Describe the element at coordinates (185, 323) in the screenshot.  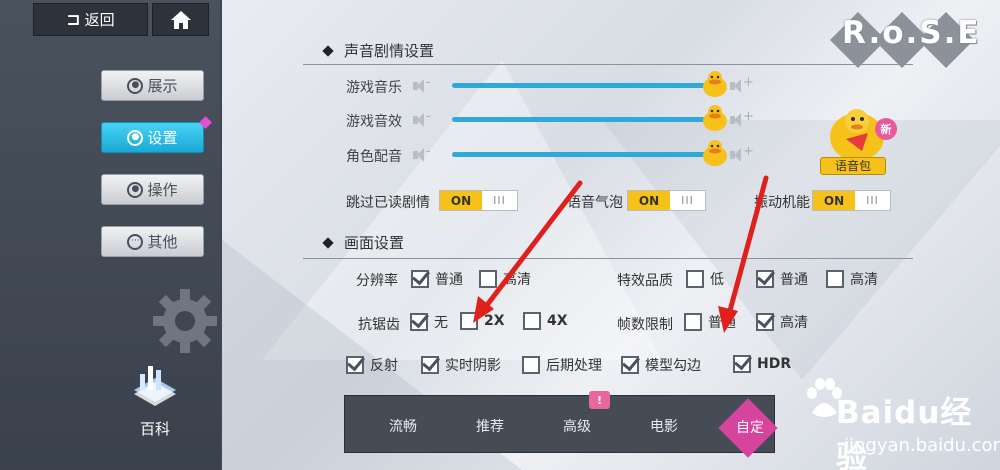
I see `gear-icon` at that location.